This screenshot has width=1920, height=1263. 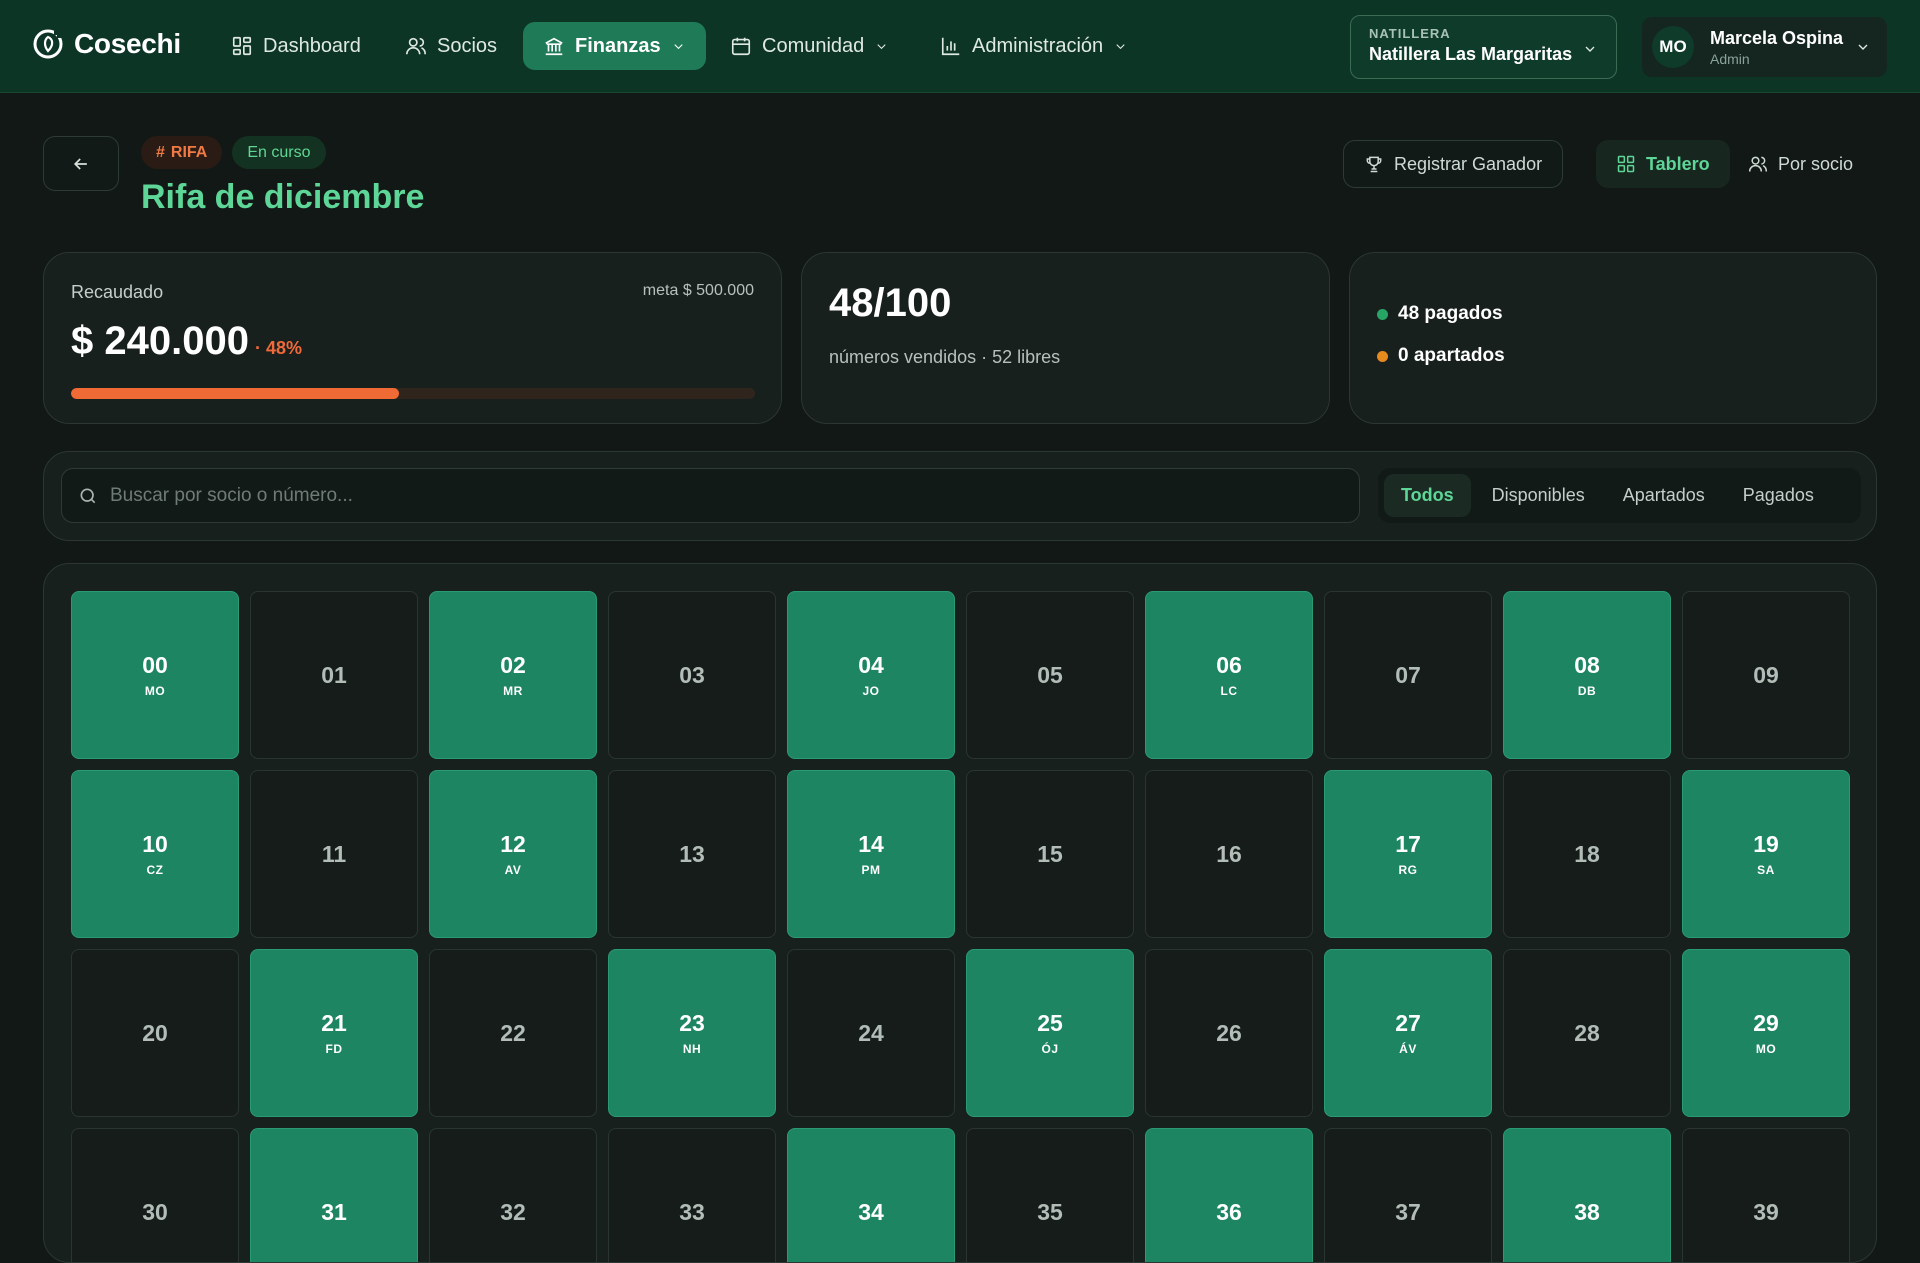 What do you see at coordinates (1778, 495) in the screenshot?
I see `filter-tab-pagados: Pagados` at bounding box center [1778, 495].